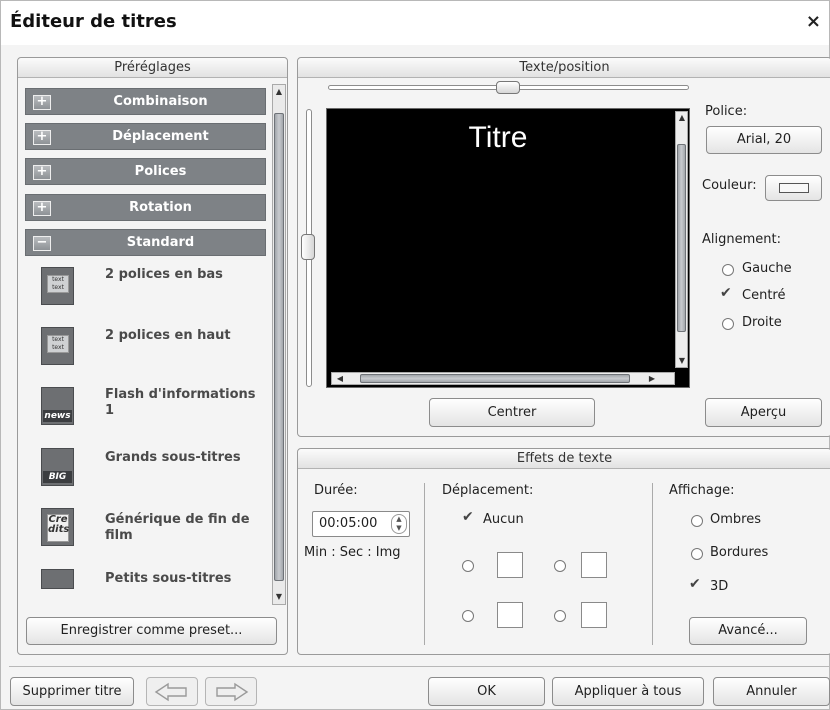 This screenshot has height=710, width=830. What do you see at coordinates (728, 324) in the screenshot?
I see `align-right-radio` at bounding box center [728, 324].